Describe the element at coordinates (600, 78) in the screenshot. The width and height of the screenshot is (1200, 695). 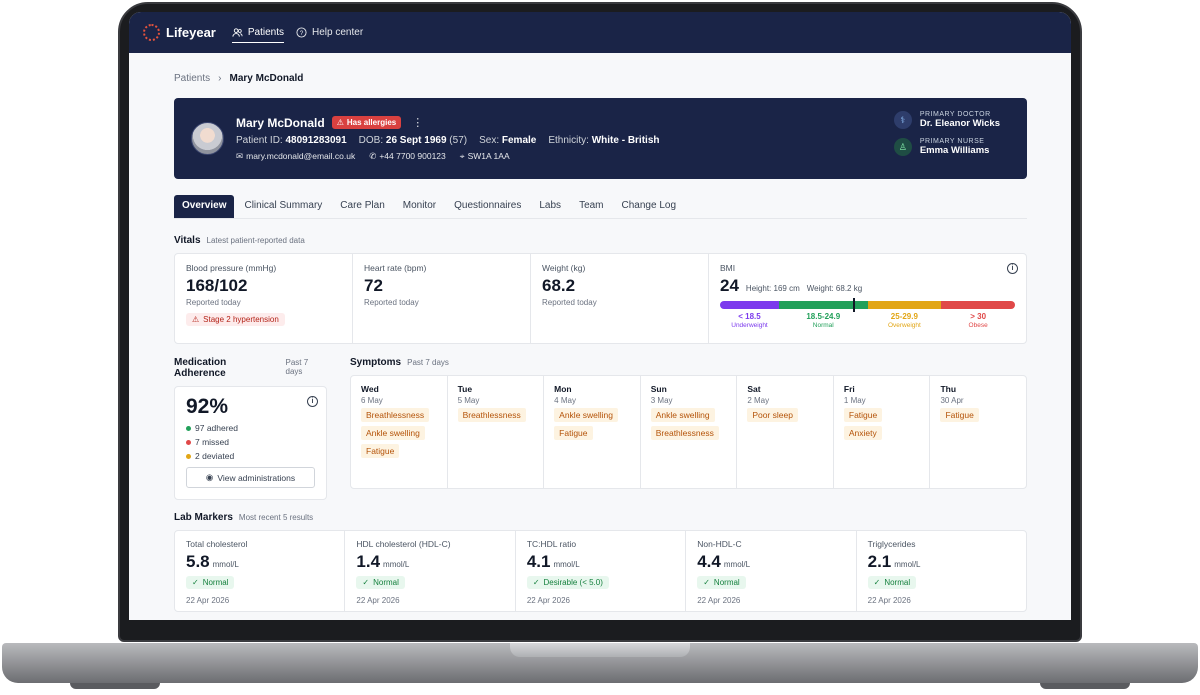
I see `breadcrumb: Patients › Mary McDonald` at that location.